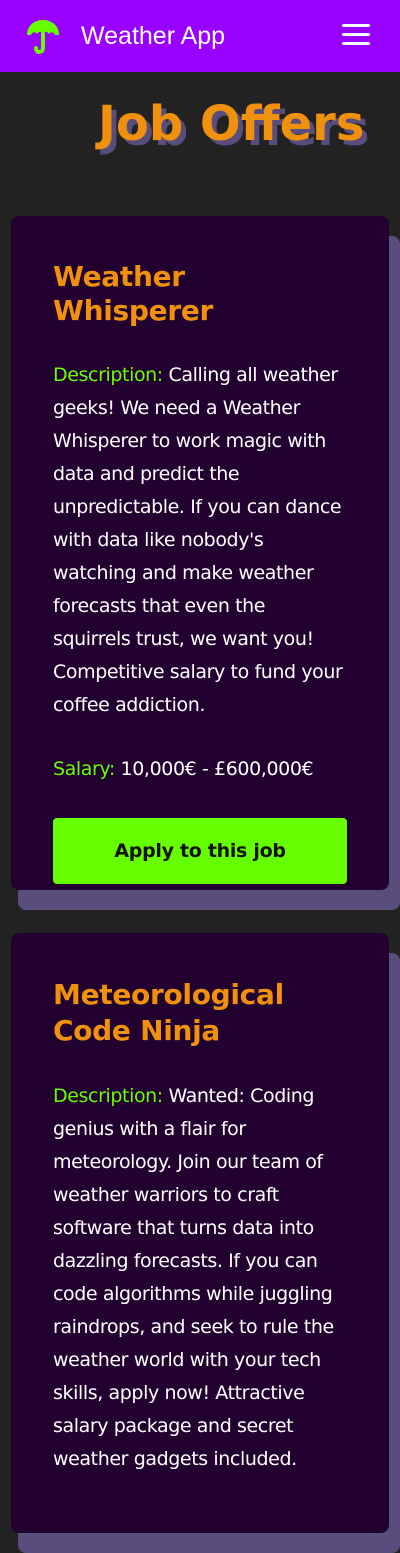  What do you see at coordinates (217, 769) in the screenshot?
I see `job-salary-value: 10,000€ - £600,000€` at bounding box center [217, 769].